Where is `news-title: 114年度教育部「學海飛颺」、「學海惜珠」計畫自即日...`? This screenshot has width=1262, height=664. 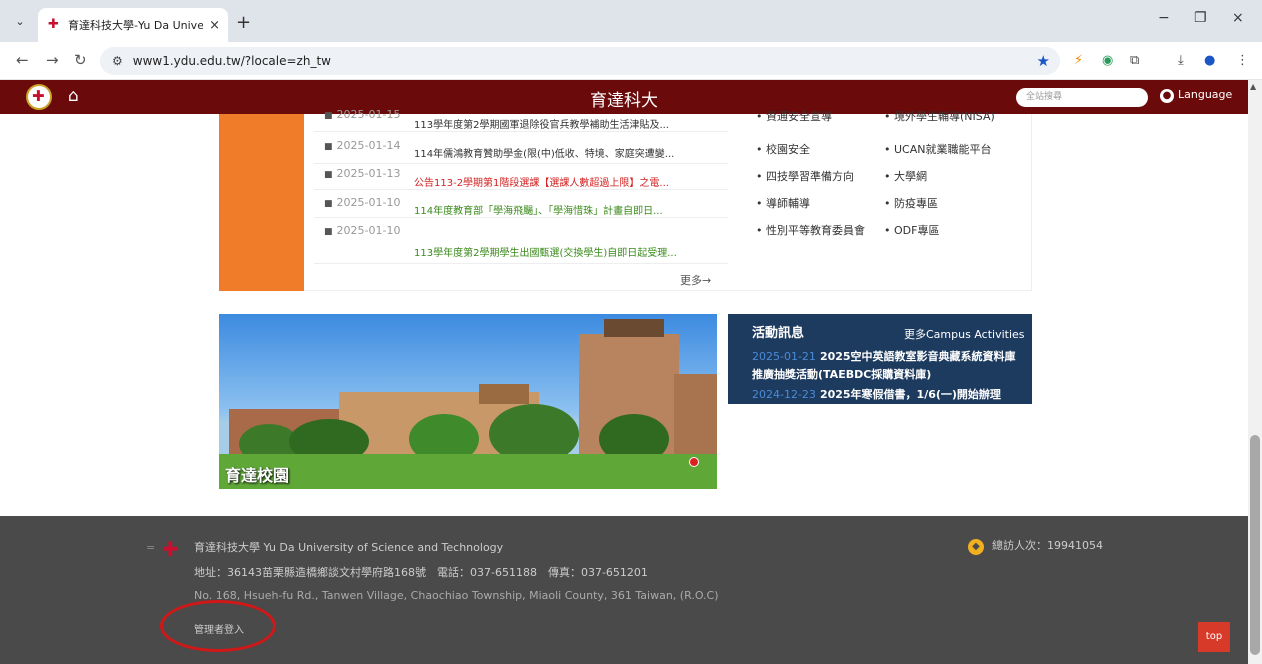 news-title: 114年度教育部「學海飛颺」、「學海惜珠」計畫自即日... is located at coordinates (538, 209).